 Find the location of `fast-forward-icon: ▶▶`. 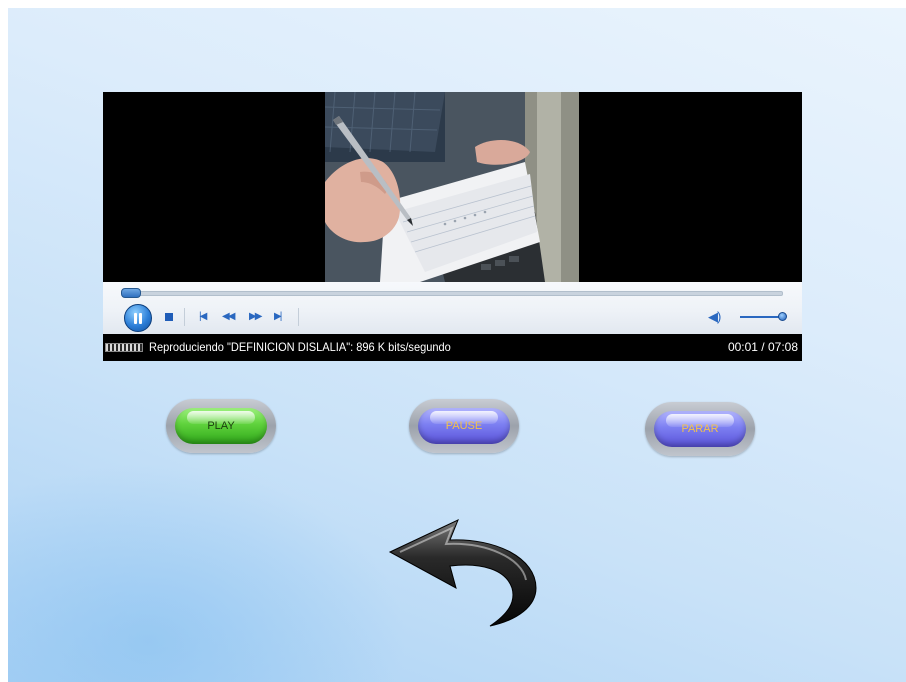

fast-forward-icon: ▶▶ is located at coordinates (255, 317).